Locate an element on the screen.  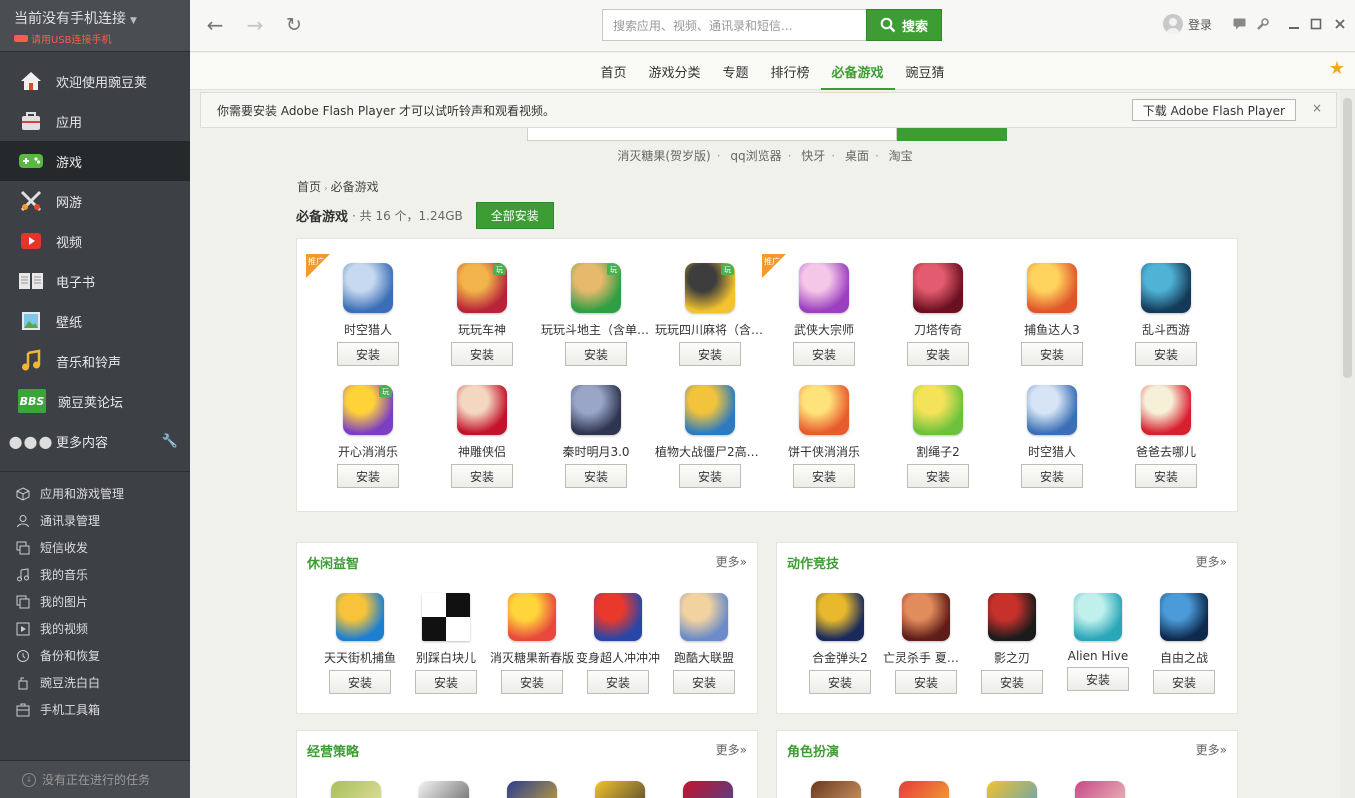
app-name: Alien Hive is located at coordinates (1098, 656).